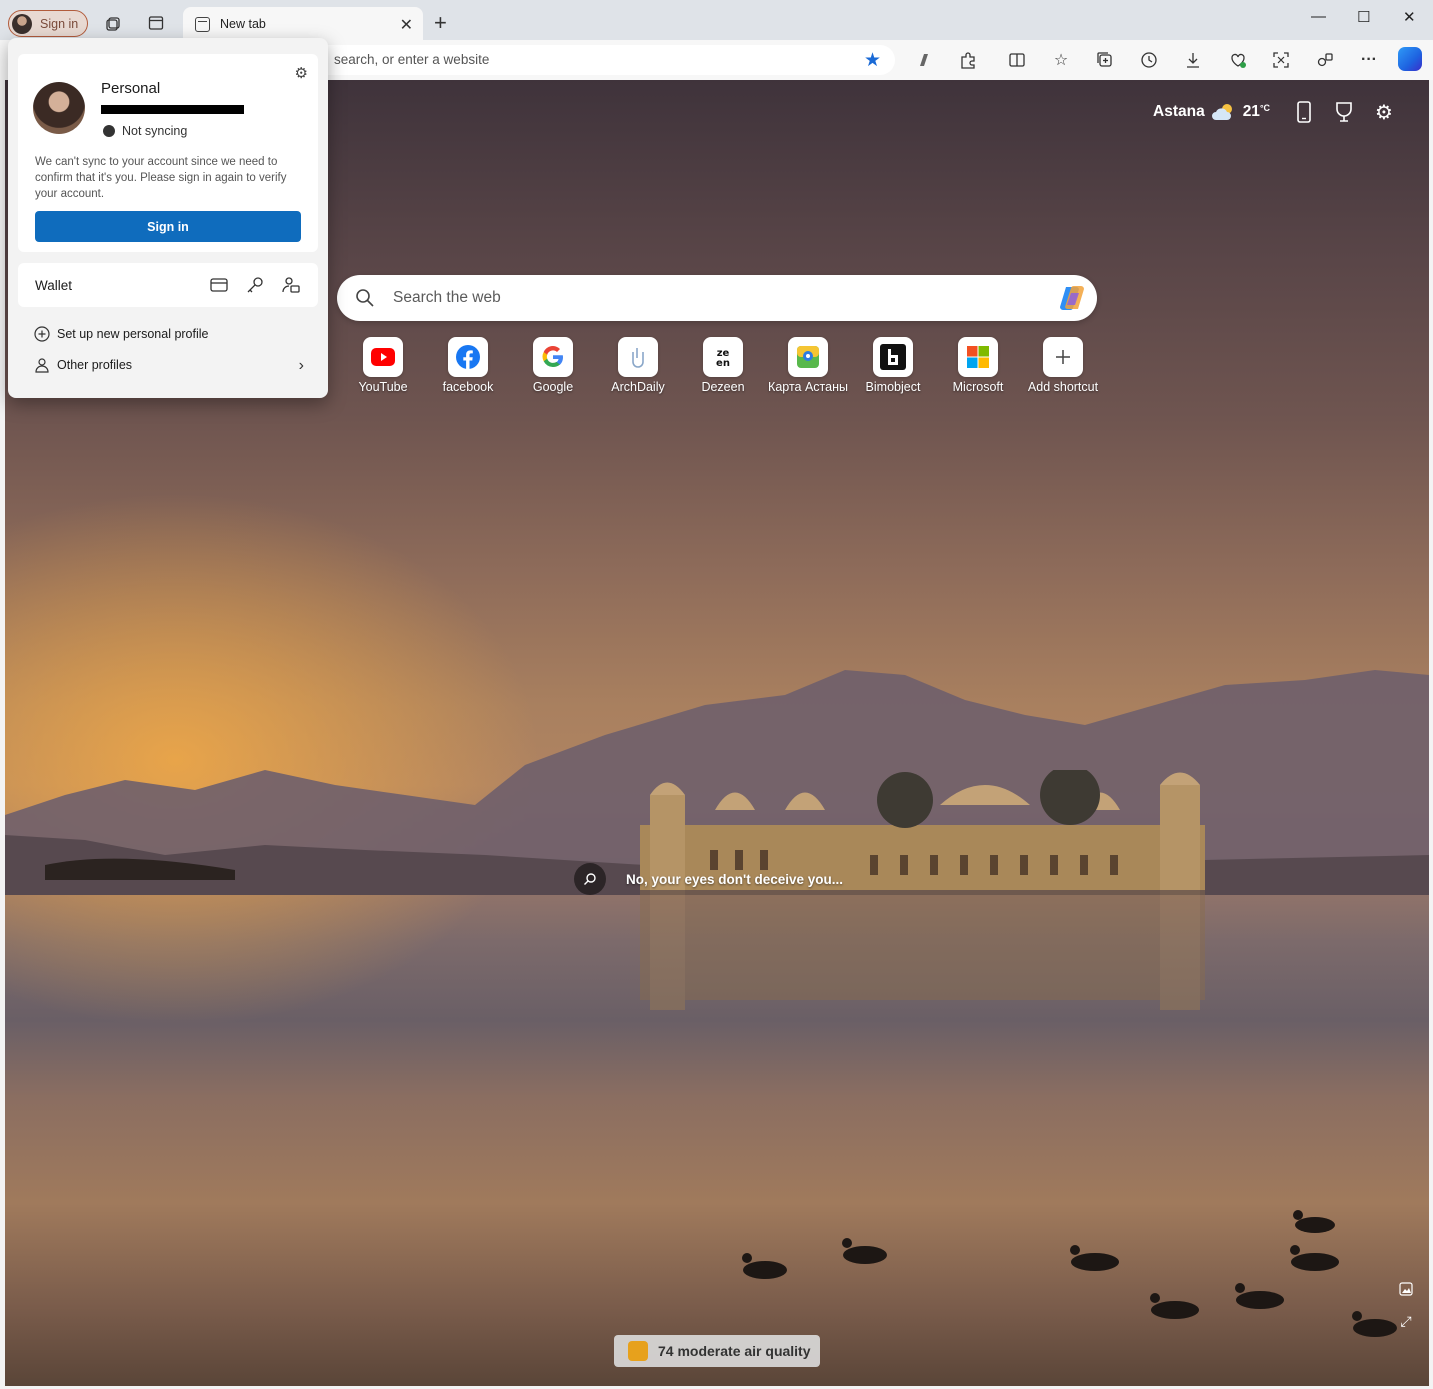  I want to click on shortcut-label: ArchDaily, so click(638, 387).